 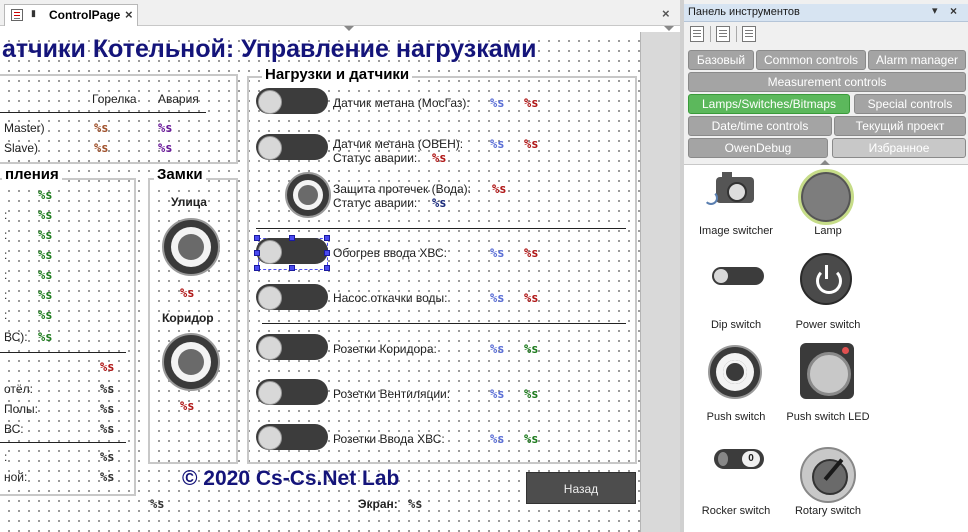 What do you see at coordinates (497, 144) in the screenshot?
I see `methane-oven-v1: %s` at bounding box center [497, 144].